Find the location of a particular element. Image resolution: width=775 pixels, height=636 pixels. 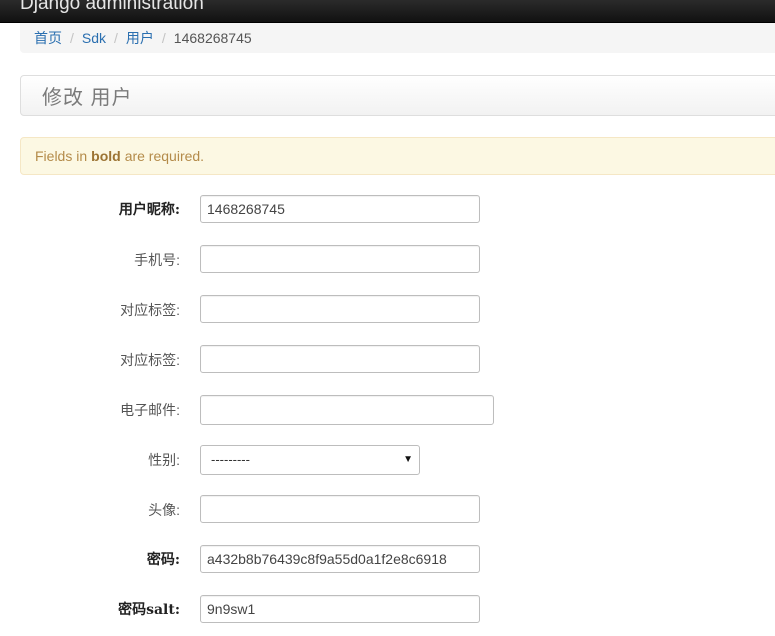

avatar-label: 头像: is located at coordinates (164, 510).